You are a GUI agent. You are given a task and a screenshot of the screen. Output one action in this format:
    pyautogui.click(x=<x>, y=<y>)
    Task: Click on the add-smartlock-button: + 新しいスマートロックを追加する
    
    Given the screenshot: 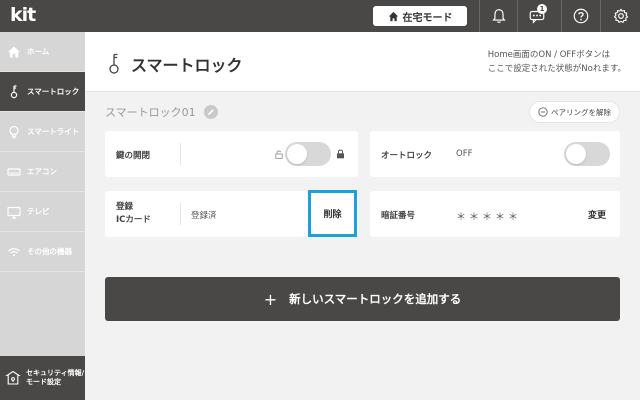 What is the action you would take?
    pyautogui.click(x=362, y=299)
    